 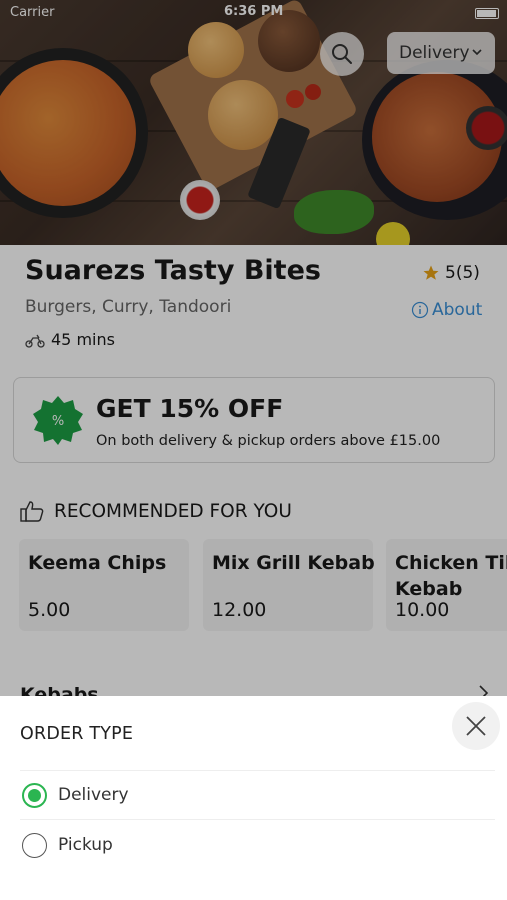 I want to click on option-label: Pickup, so click(x=85, y=845).